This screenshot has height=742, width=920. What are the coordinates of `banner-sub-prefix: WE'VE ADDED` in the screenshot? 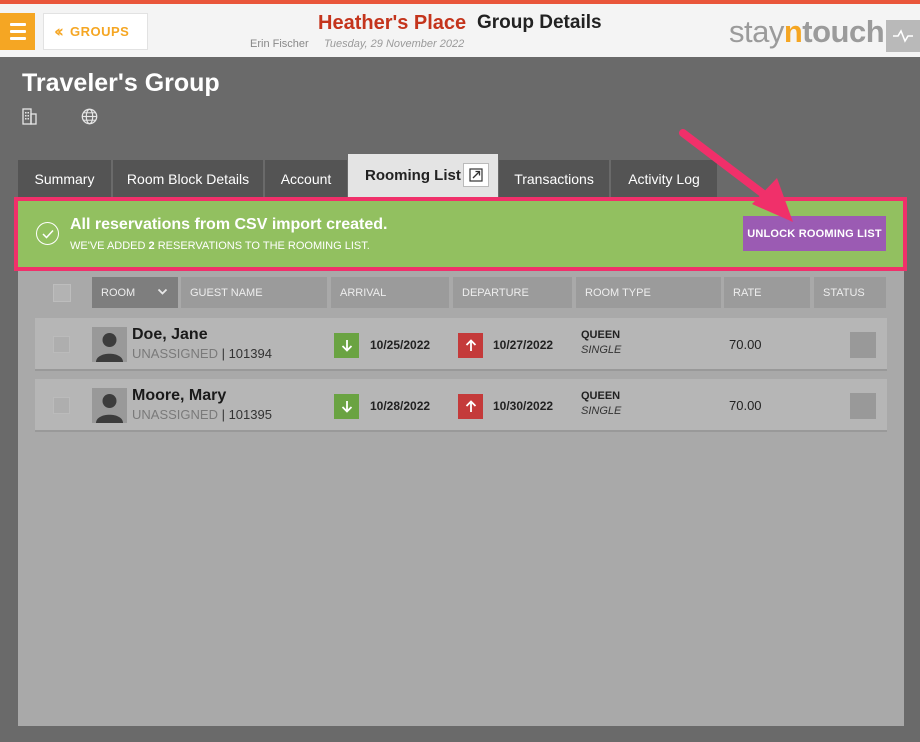 It's located at (108, 246).